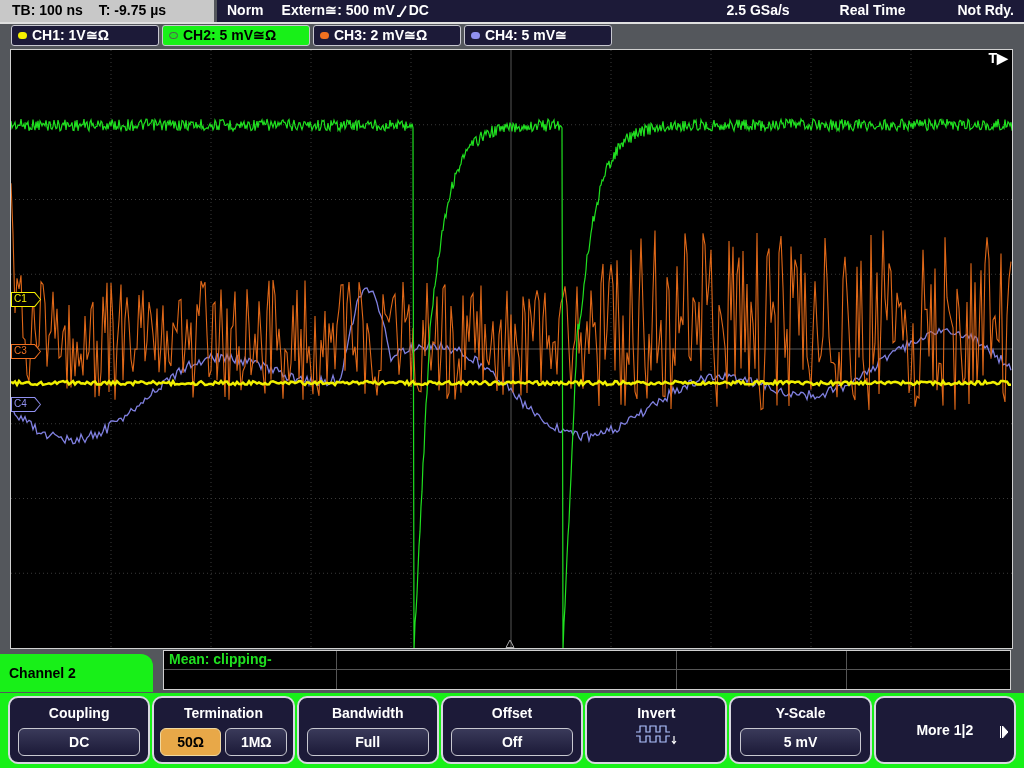 Image resolution: width=1024 pixels, height=768 pixels. I want to click on acquisition-state-text: Not Rdy., so click(985, 11).